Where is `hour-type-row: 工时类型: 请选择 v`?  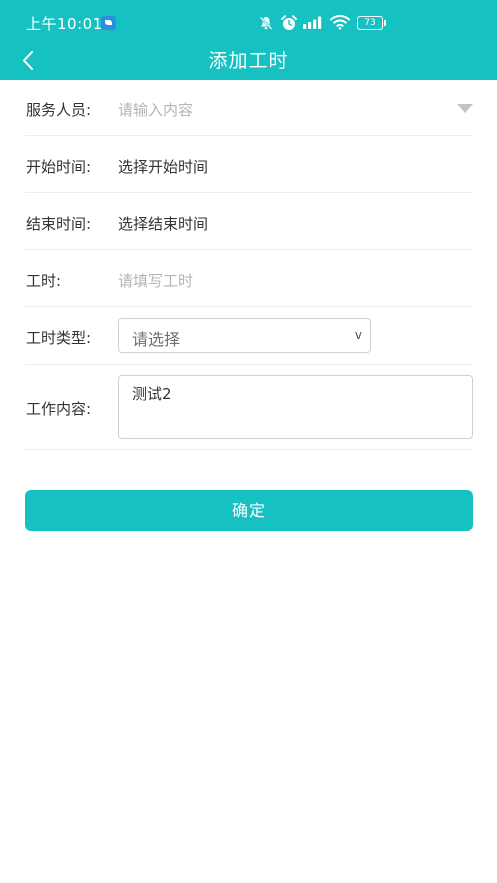
hour-type-row: 工时类型: 请选择 v is located at coordinates (248, 336).